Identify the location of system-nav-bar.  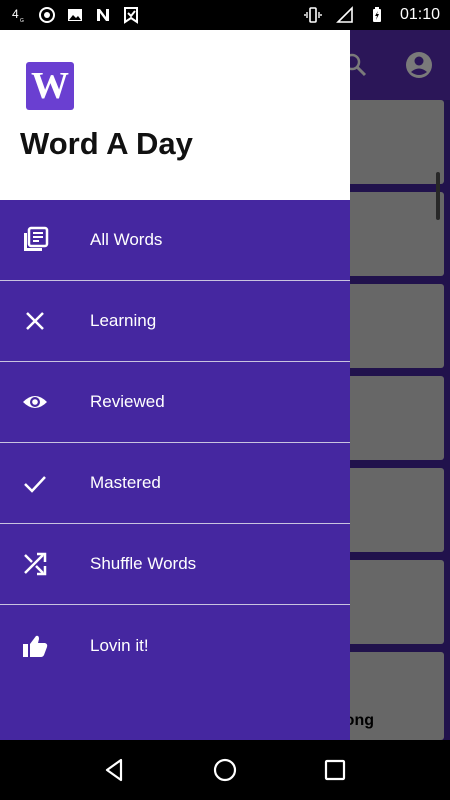
(225, 770).